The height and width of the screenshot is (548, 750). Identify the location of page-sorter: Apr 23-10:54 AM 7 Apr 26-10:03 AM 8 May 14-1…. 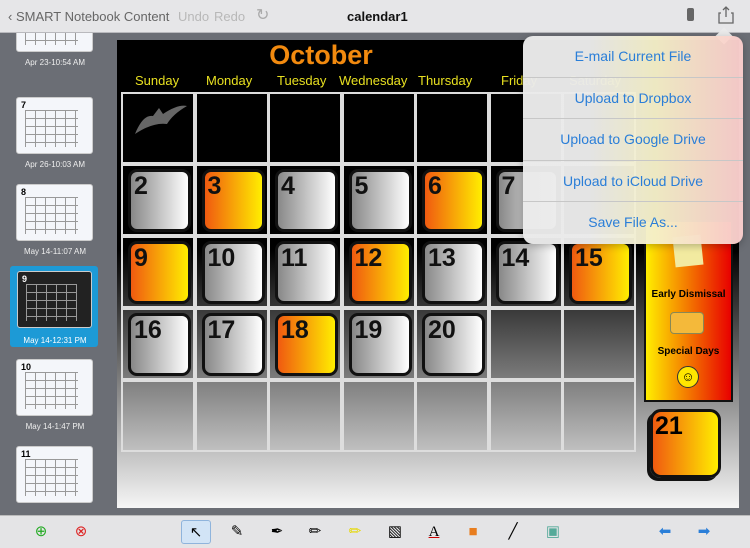
(55, 273).